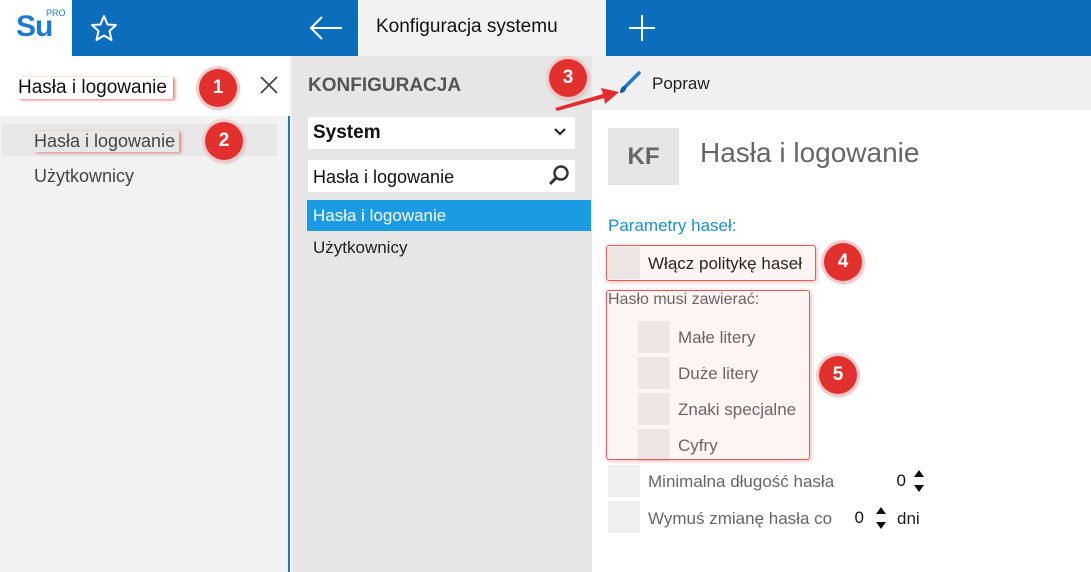  I want to click on middle-search-value: Hasła i logowanie, so click(384, 177).